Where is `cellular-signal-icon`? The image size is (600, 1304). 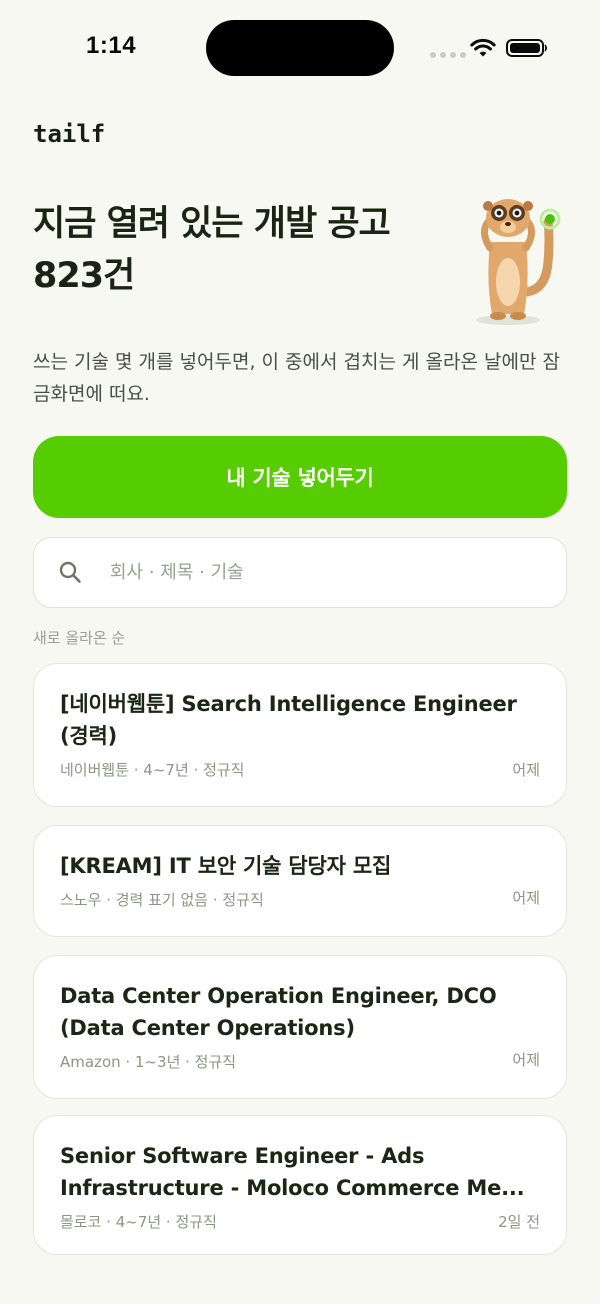
cellular-signal-icon is located at coordinates (448, 55).